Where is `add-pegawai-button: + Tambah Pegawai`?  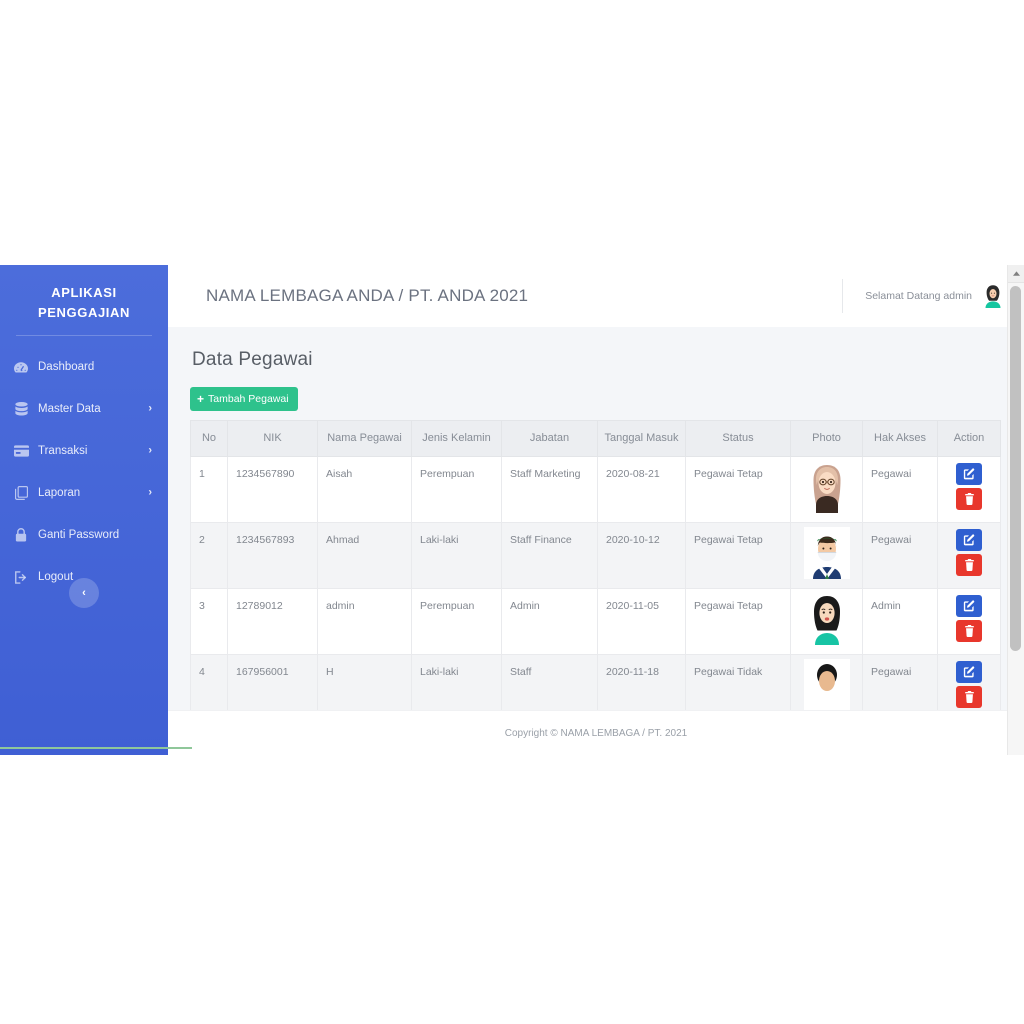 add-pegawai-button: + Tambah Pegawai is located at coordinates (244, 399).